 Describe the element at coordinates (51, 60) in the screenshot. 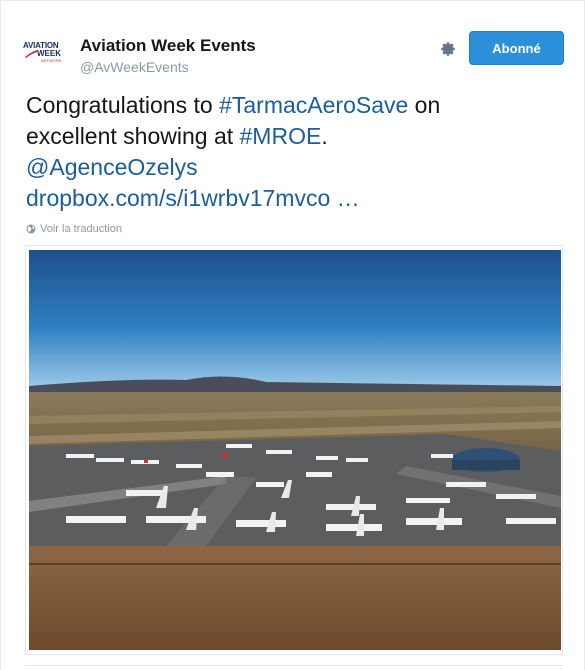

I see `logo-text-network: NETWORK` at that location.